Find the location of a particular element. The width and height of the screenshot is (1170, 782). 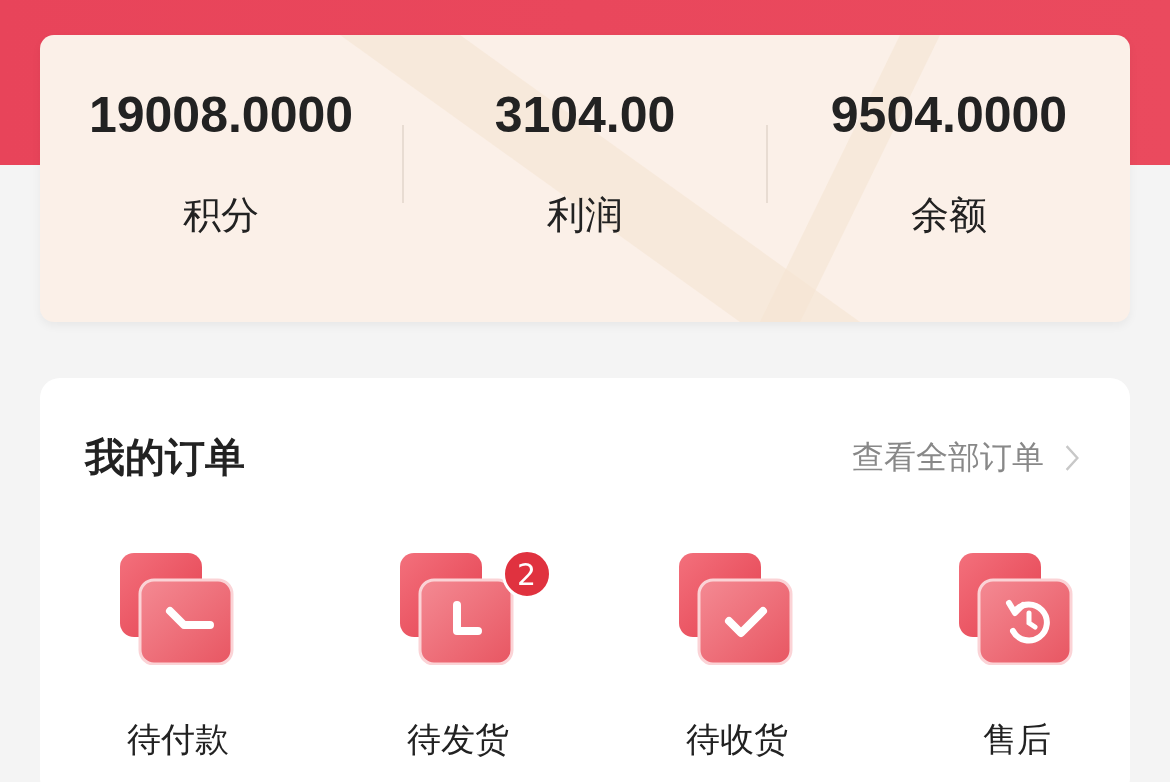

order-status-item: 待收货 is located at coordinates (737, 658).